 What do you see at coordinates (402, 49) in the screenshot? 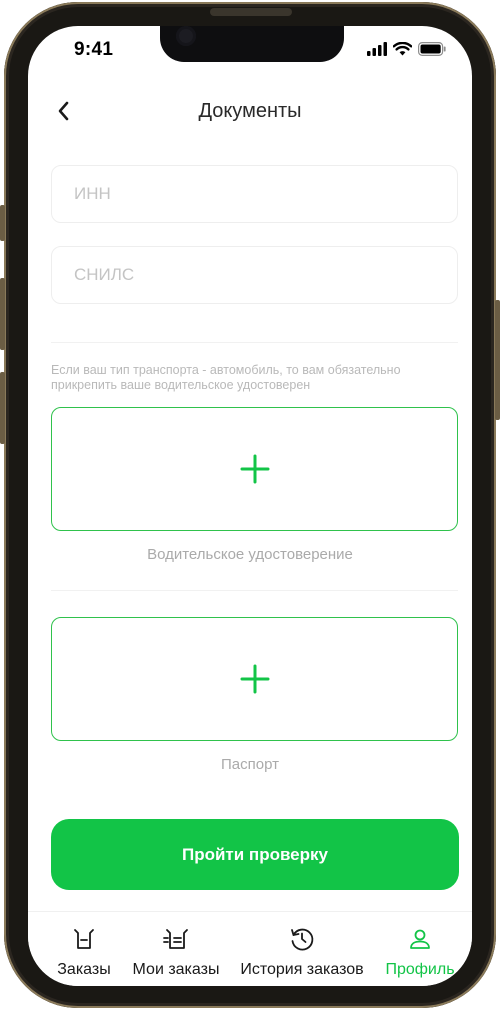
I see `wifi-icon` at bounding box center [402, 49].